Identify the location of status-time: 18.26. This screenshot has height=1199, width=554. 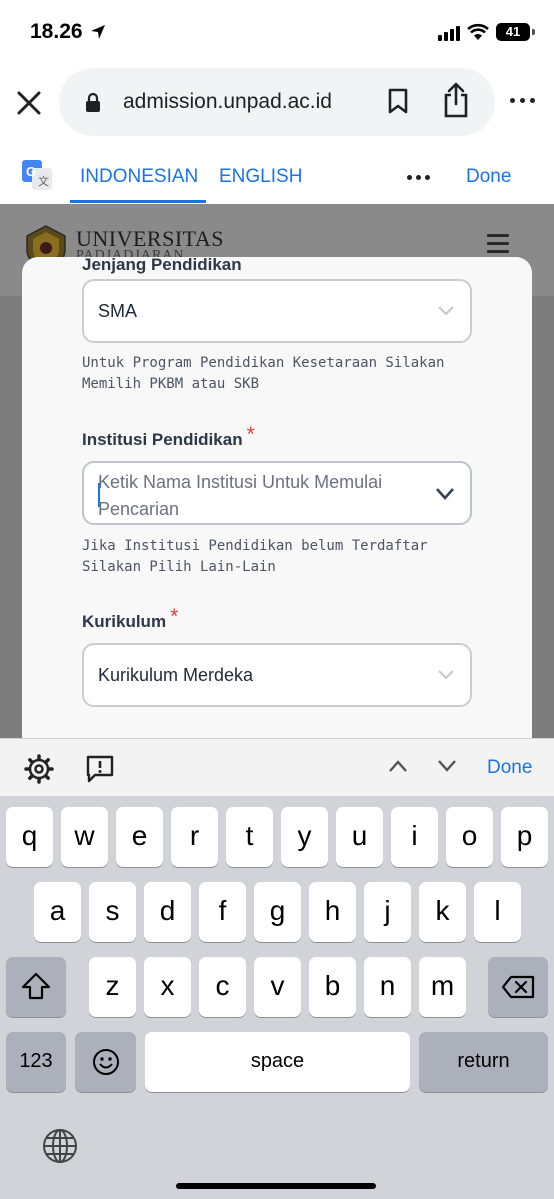
(56, 31).